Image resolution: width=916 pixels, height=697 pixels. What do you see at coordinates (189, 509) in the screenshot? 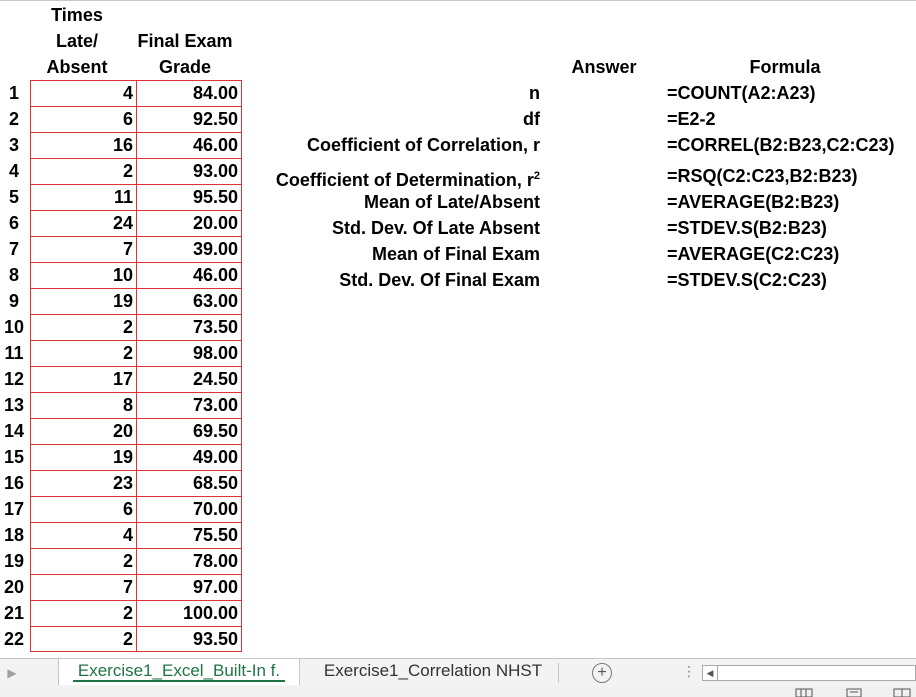
I see `cell-final-exam-grade: 70.00` at bounding box center [189, 509].